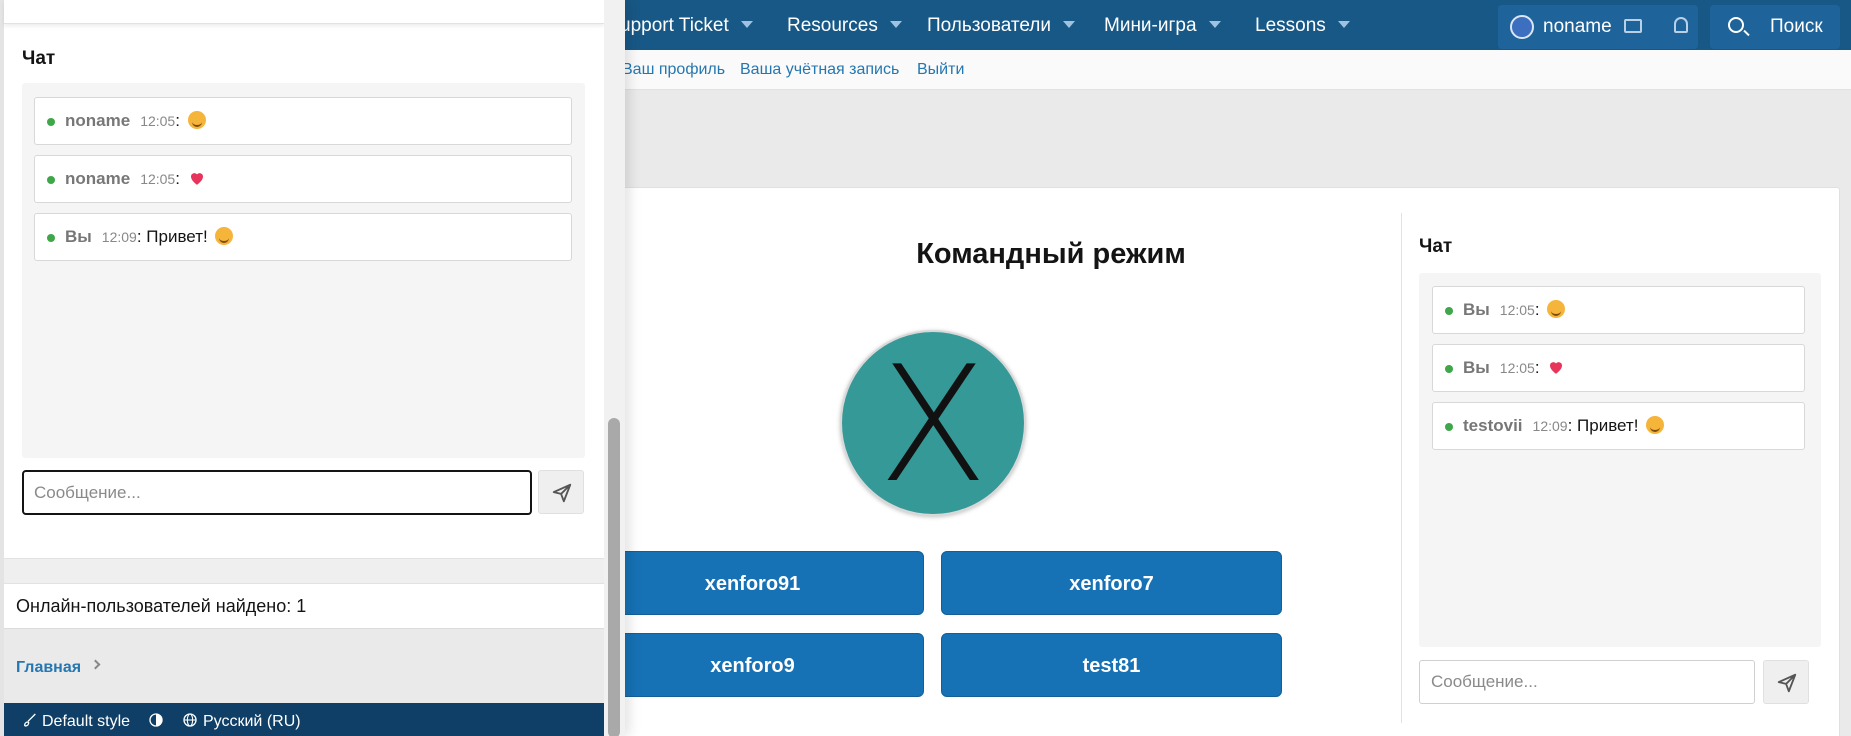 Image resolution: width=1851 pixels, height=736 pixels. Describe the element at coordinates (1051, 254) in the screenshot. I see `game-mode-title: Командный режим` at that location.